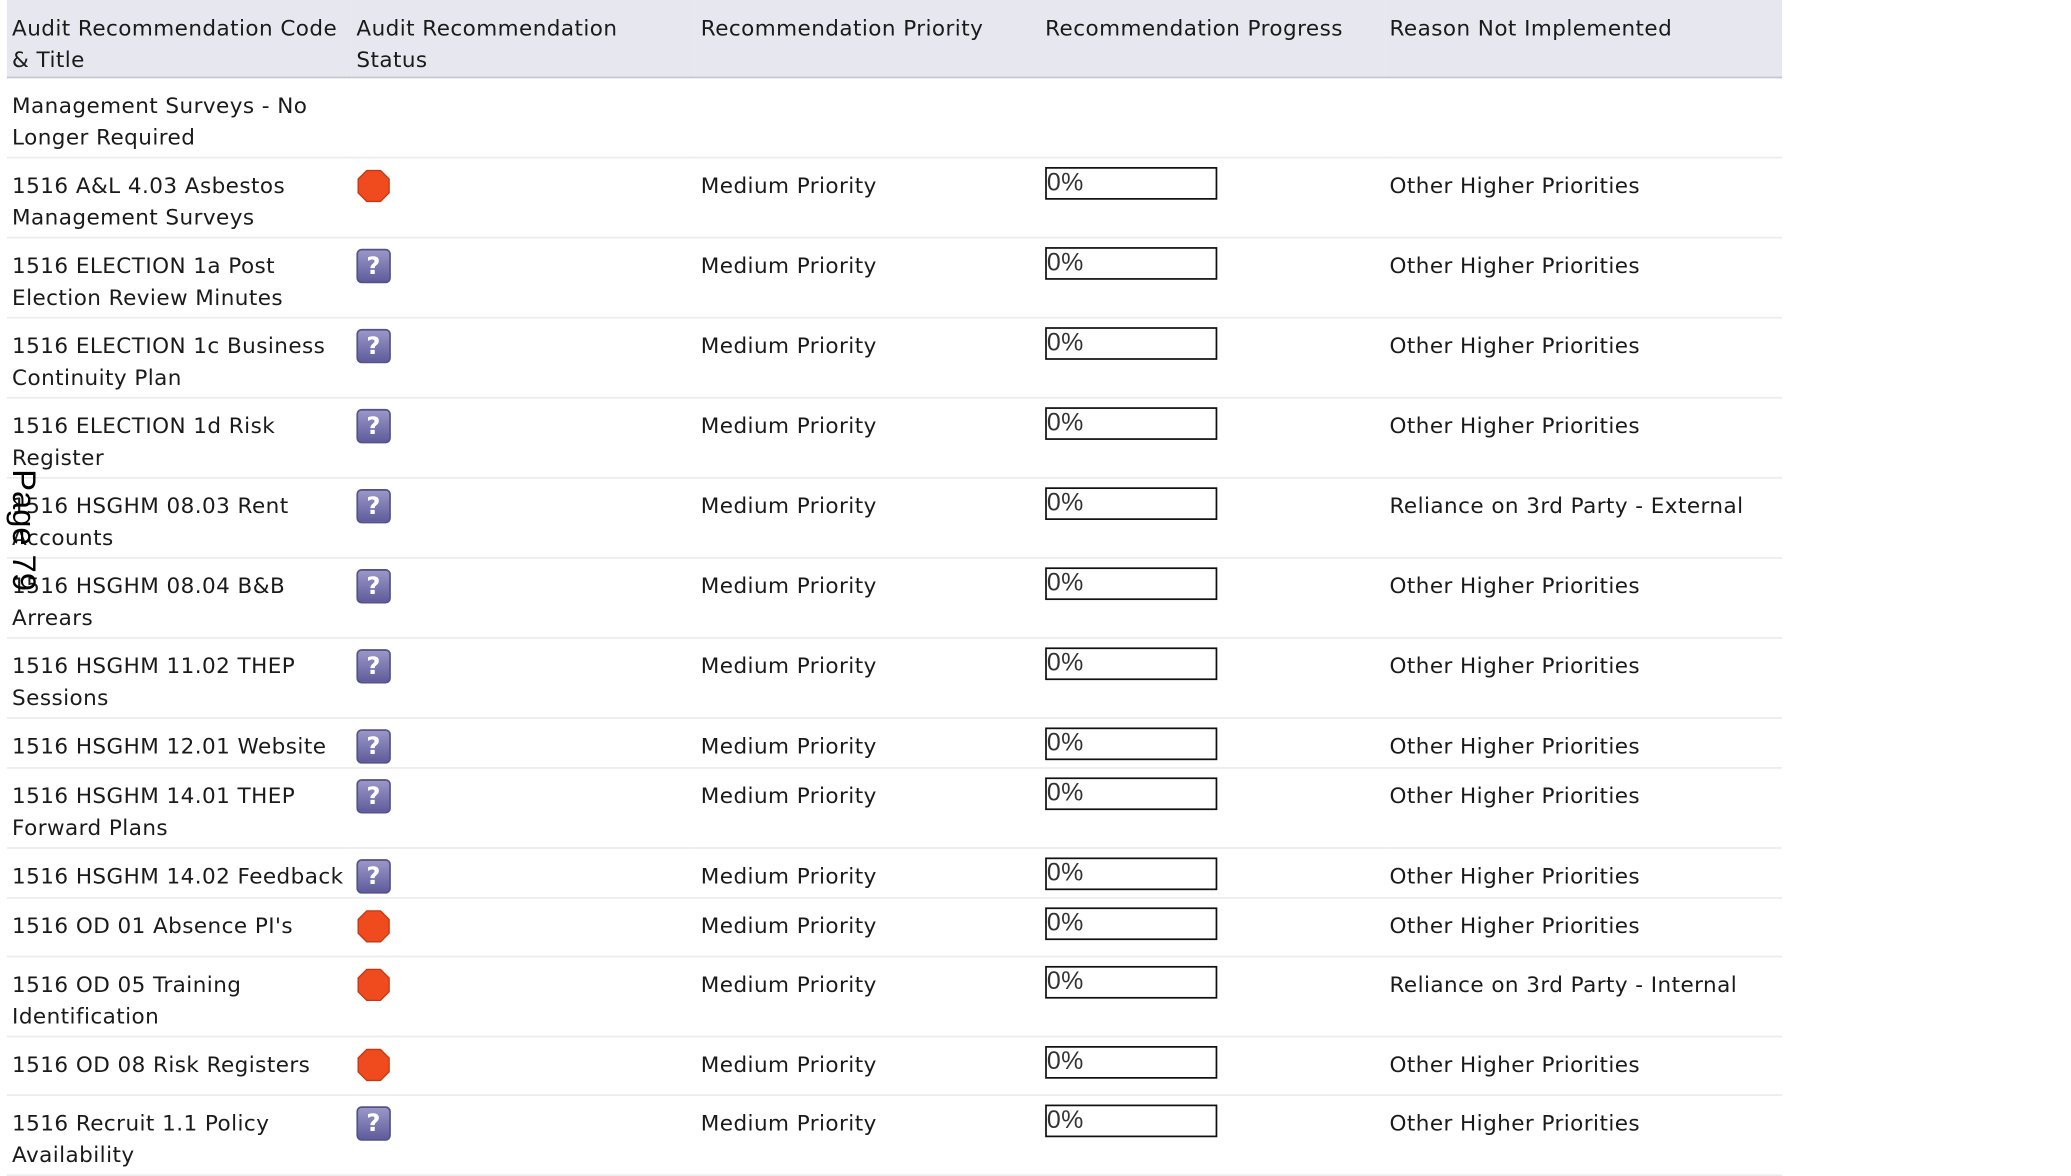 Image resolution: width=2071 pixels, height=1176 pixels. Describe the element at coordinates (178, 876) in the screenshot. I see `recommendation-title: 1516 HSGHM 14.02 Feedback` at that location.